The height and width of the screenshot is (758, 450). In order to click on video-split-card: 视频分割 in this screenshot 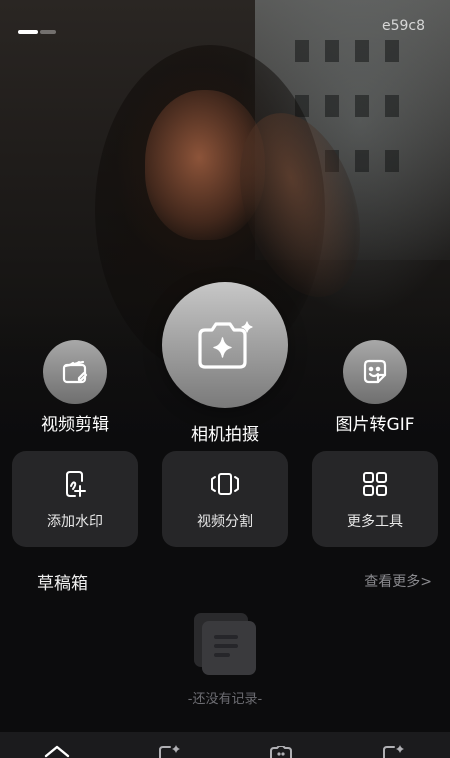, I will do `click(225, 499)`.